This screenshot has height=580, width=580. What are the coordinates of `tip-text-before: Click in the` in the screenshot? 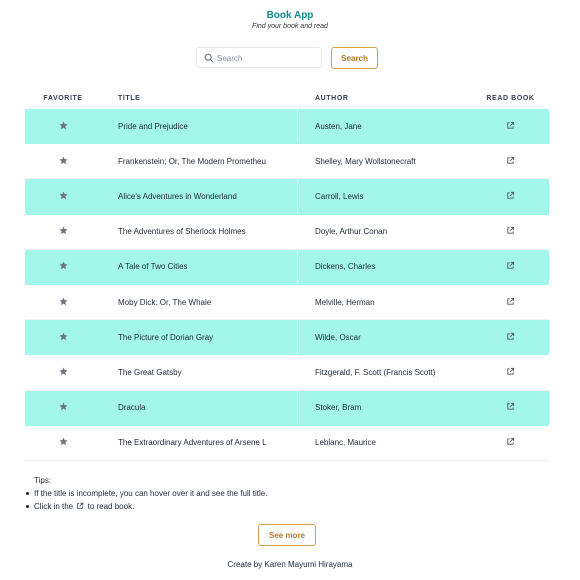 It's located at (54, 506).